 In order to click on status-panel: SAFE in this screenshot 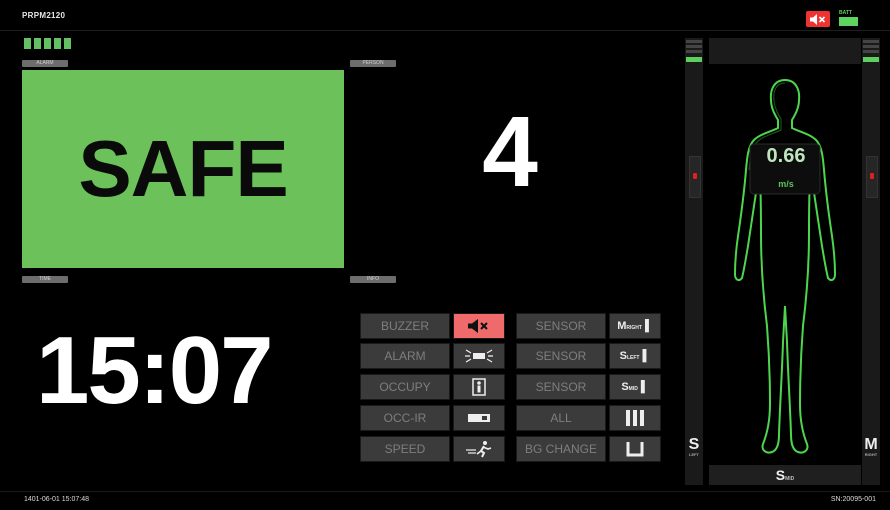, I will do `click(183, 169)`.